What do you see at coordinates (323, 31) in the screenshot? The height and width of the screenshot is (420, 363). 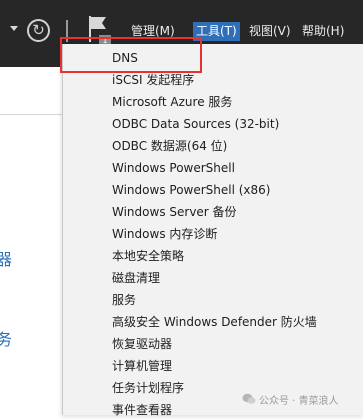 I see `menu-help: 帮助(H)` at bounding box center [323, 31].